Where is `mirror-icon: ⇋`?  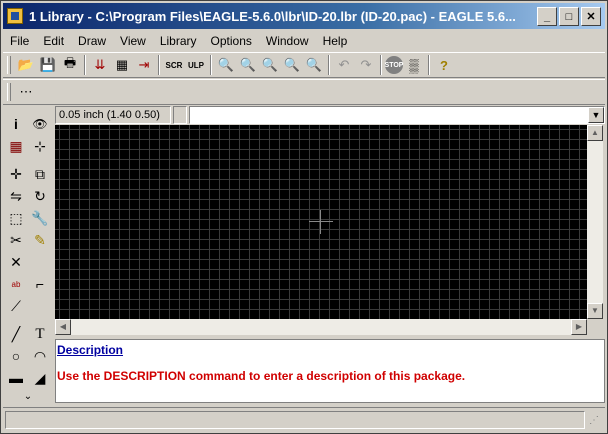
mirror-icon: ⇋ is located at coordinates (16, 196).